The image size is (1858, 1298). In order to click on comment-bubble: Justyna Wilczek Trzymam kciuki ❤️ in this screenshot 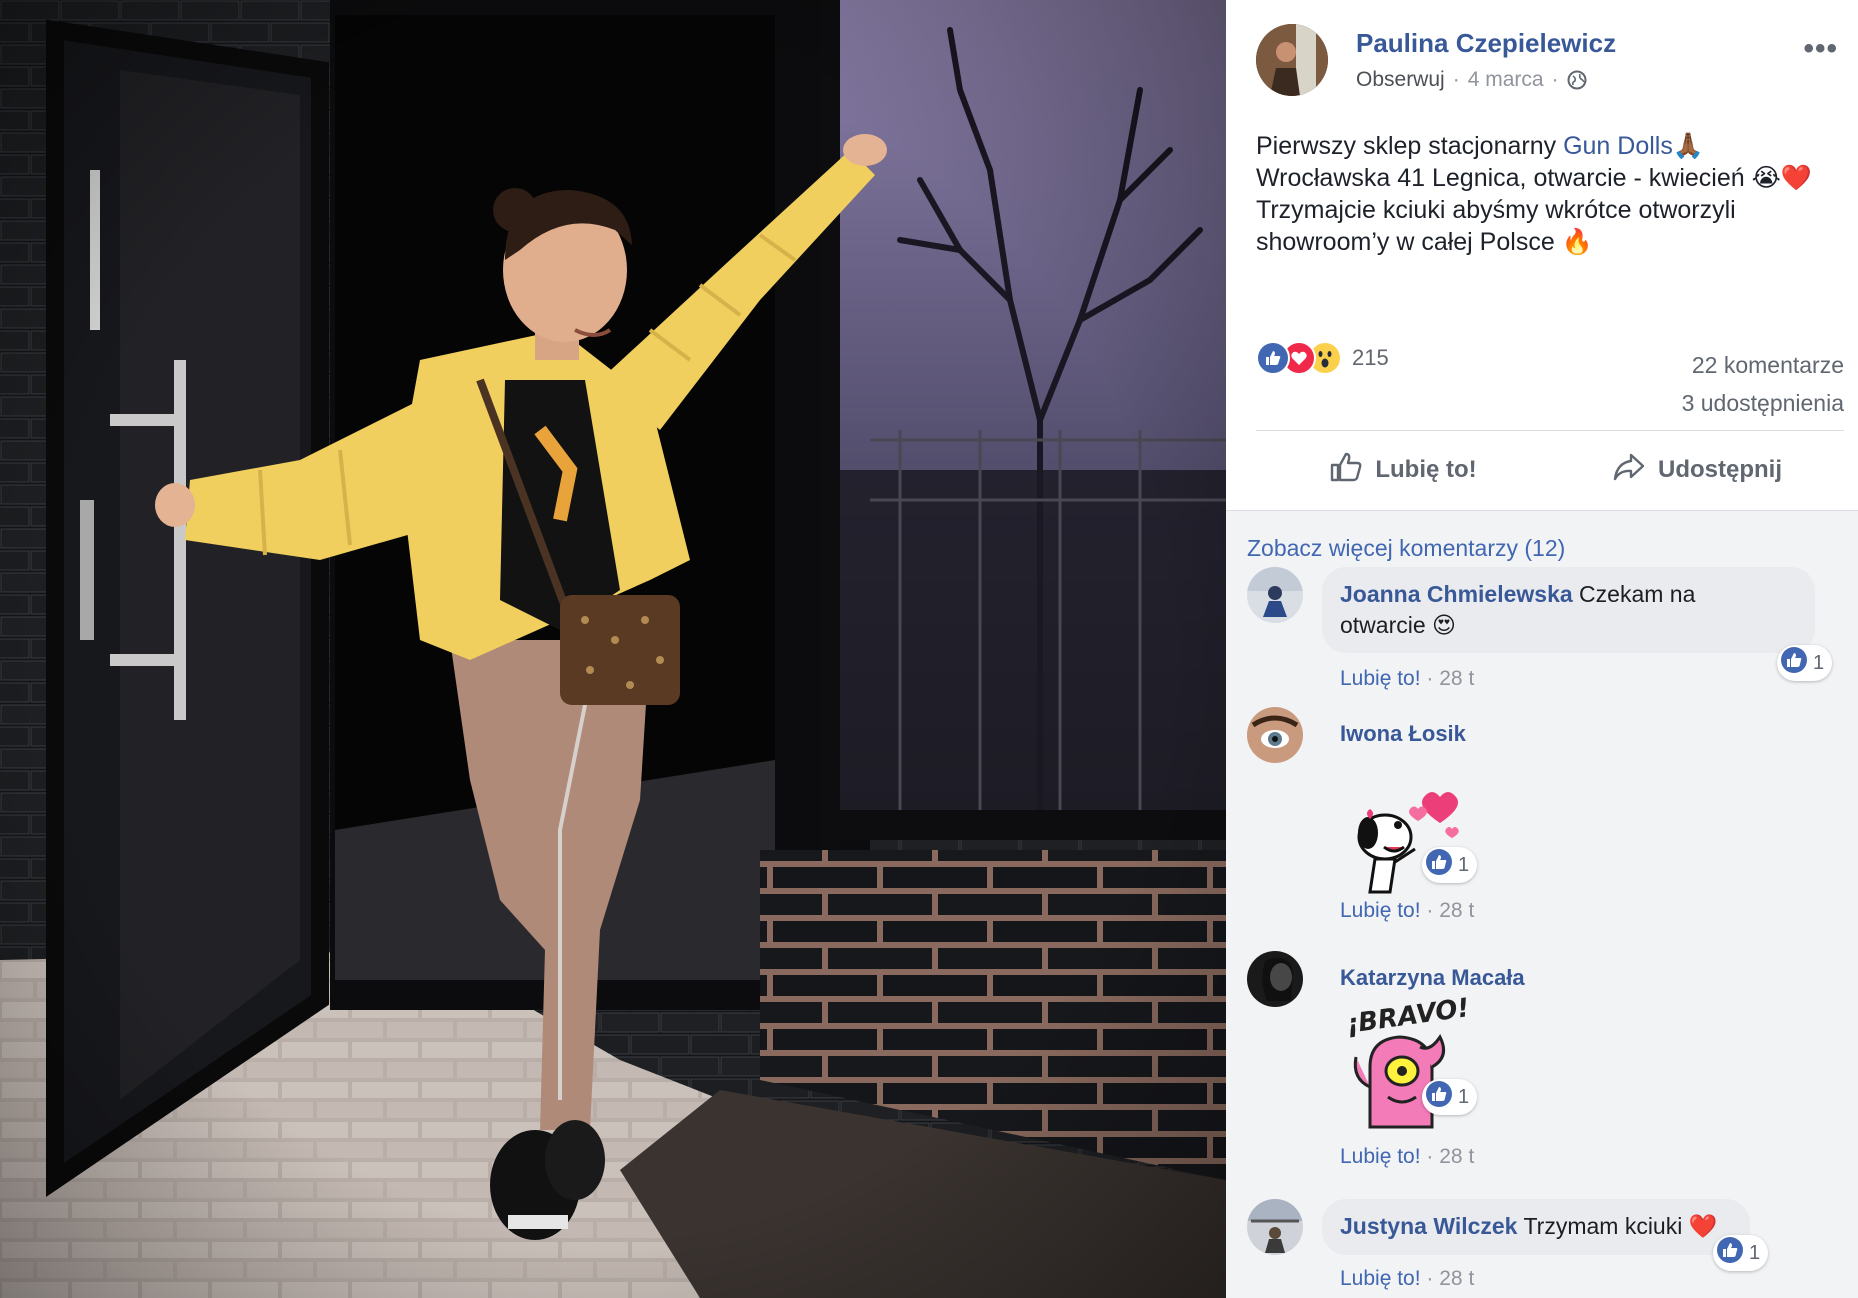, I will do `click(1536, 1227)`.